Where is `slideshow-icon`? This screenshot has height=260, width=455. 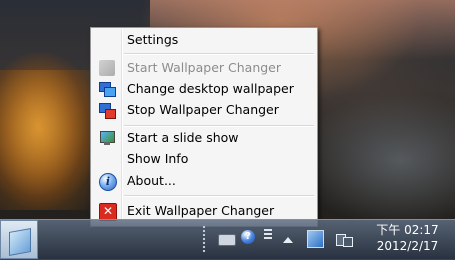 slideshow-icon is located at coordinates (107, 138).